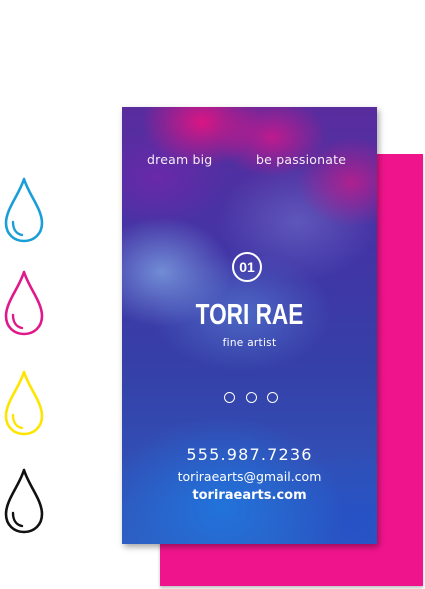  Describe the element at coordinates (249, 315) in the screenshot. I see `artist-name: TORI RAE` at that location.